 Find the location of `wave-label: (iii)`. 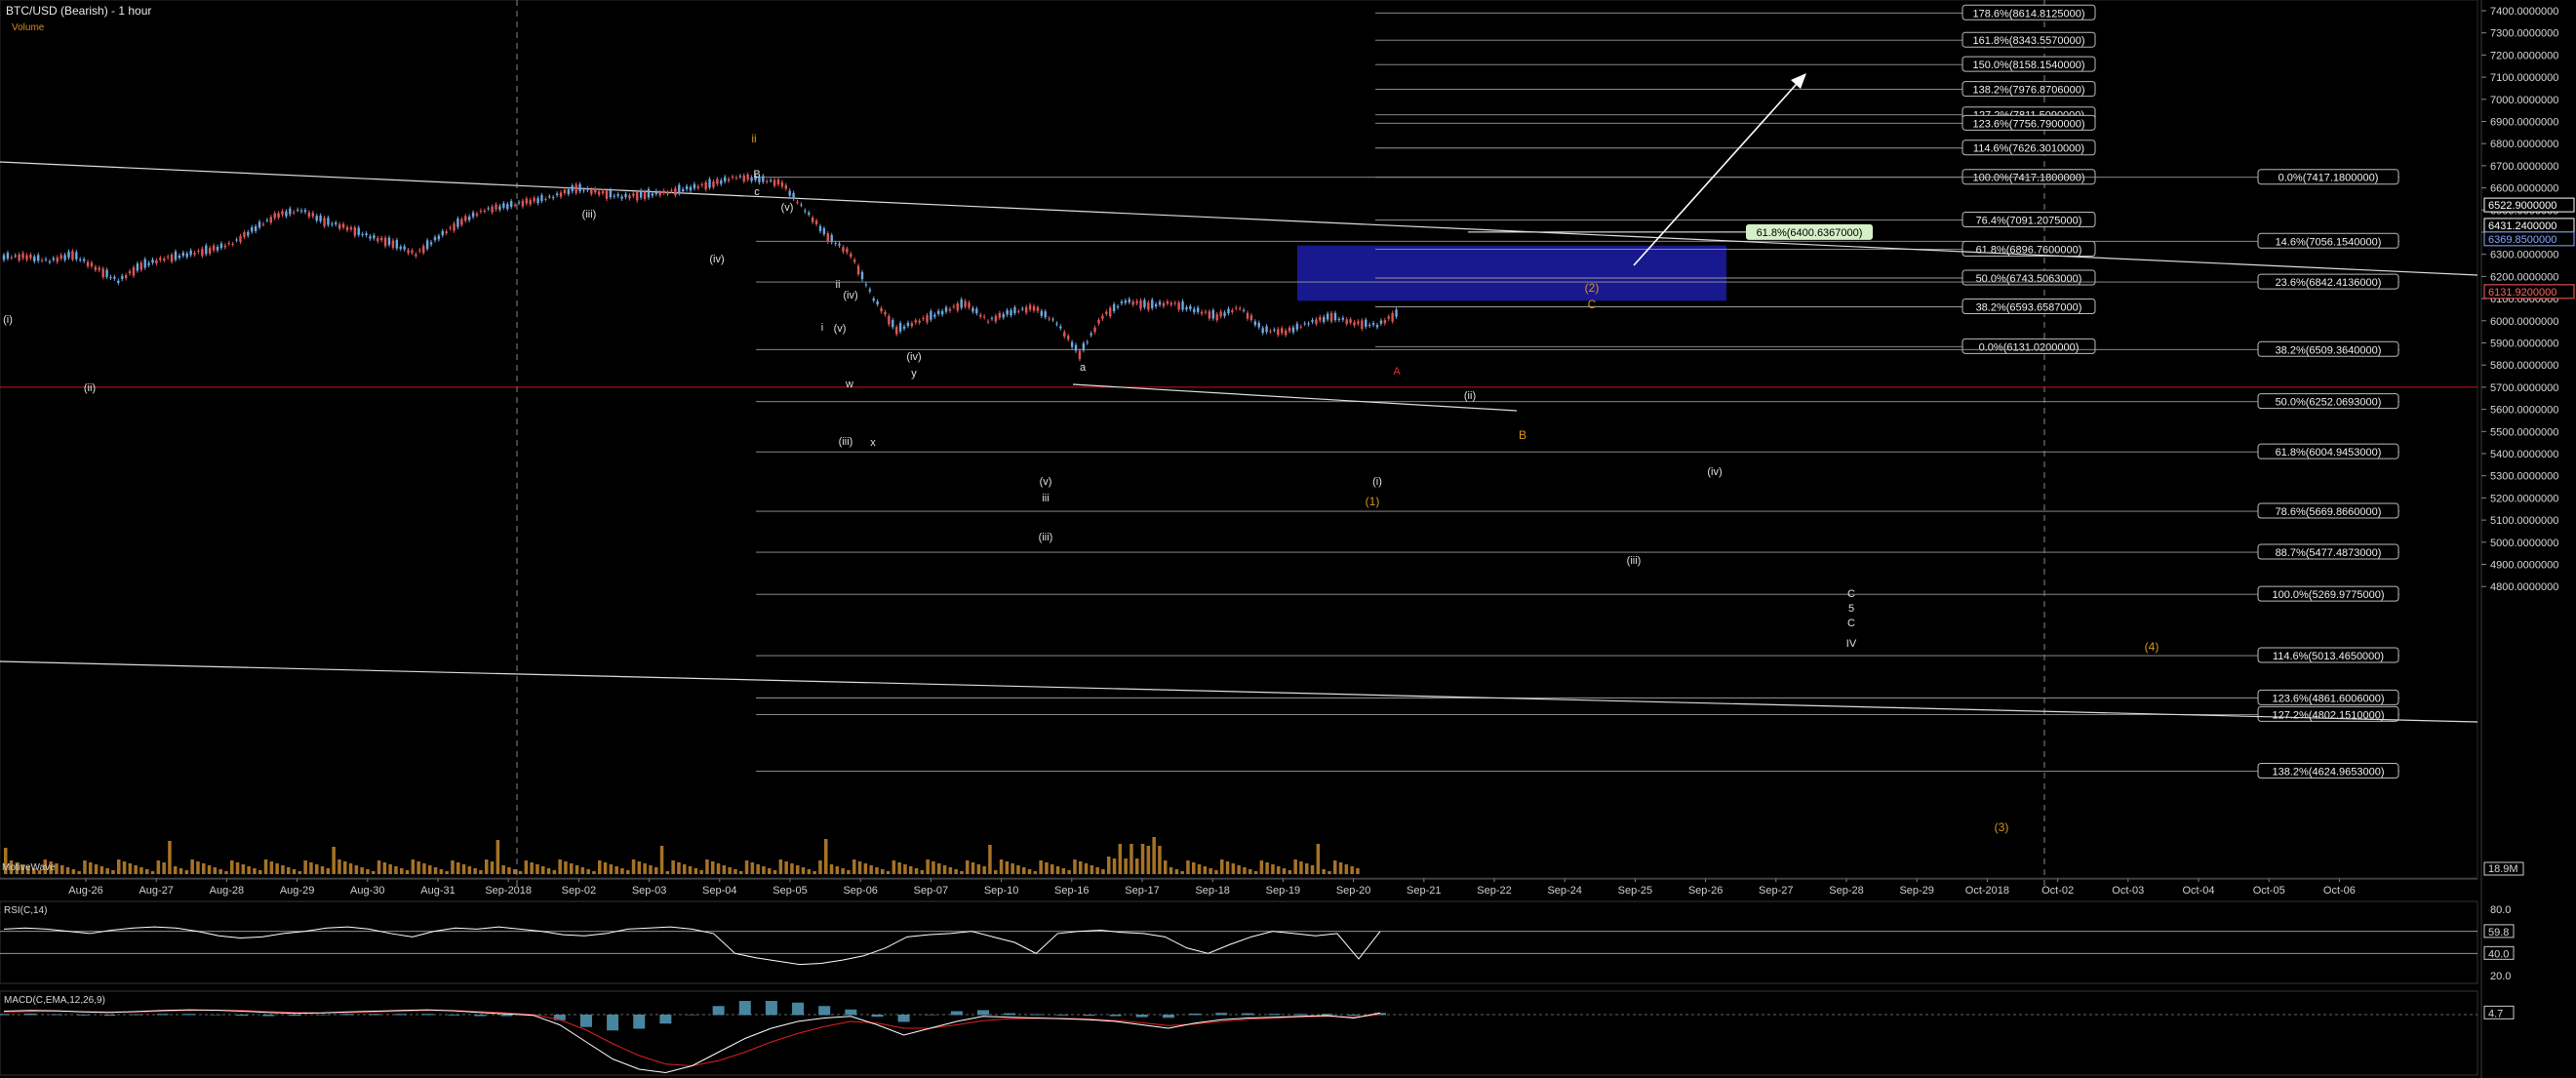

wave-label: (iii) is located at coordinates (589, 214).